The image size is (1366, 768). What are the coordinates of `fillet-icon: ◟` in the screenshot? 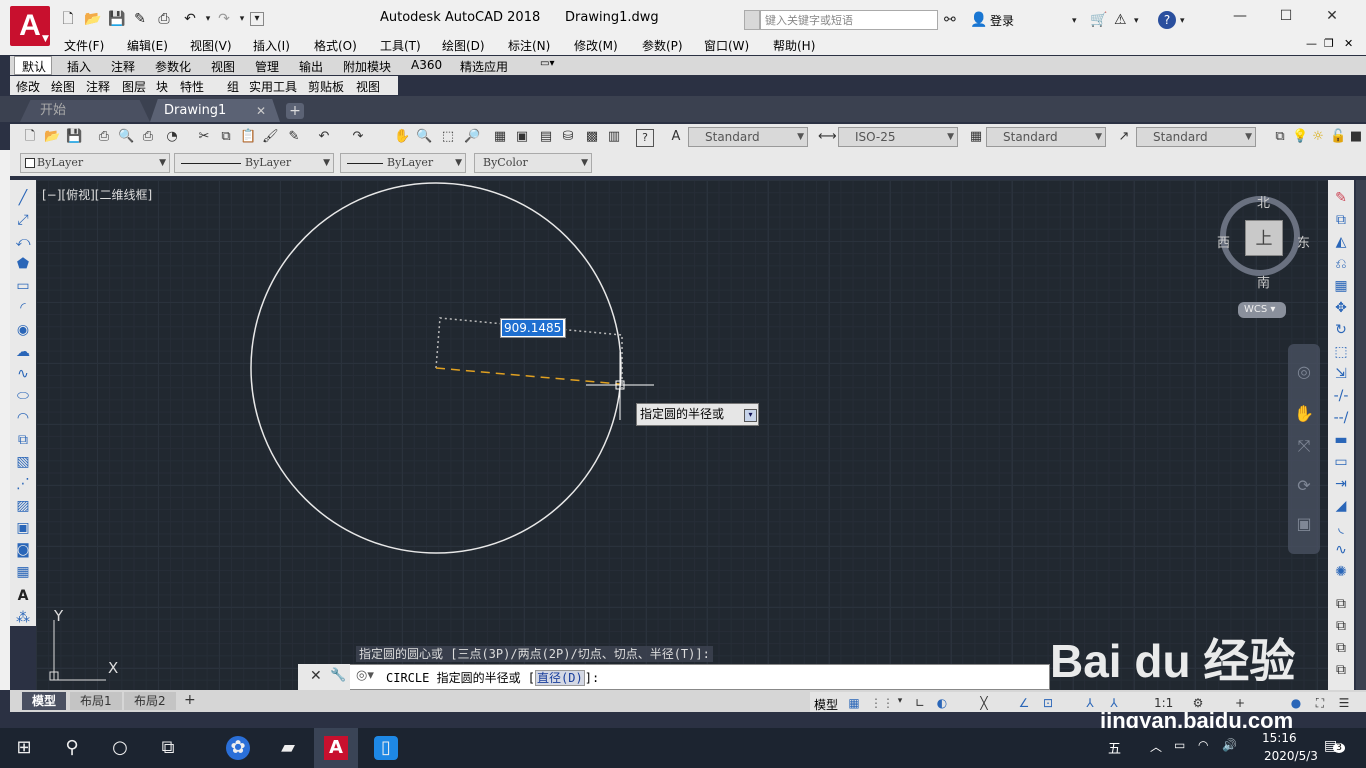 It's located at (1341, 528).